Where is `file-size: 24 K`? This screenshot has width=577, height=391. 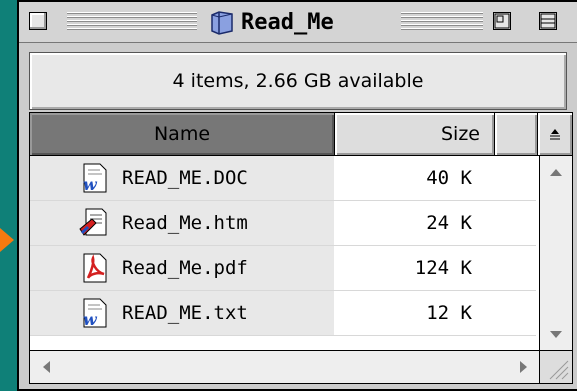
file-size: 24 K is located at coordinates (449, 223).